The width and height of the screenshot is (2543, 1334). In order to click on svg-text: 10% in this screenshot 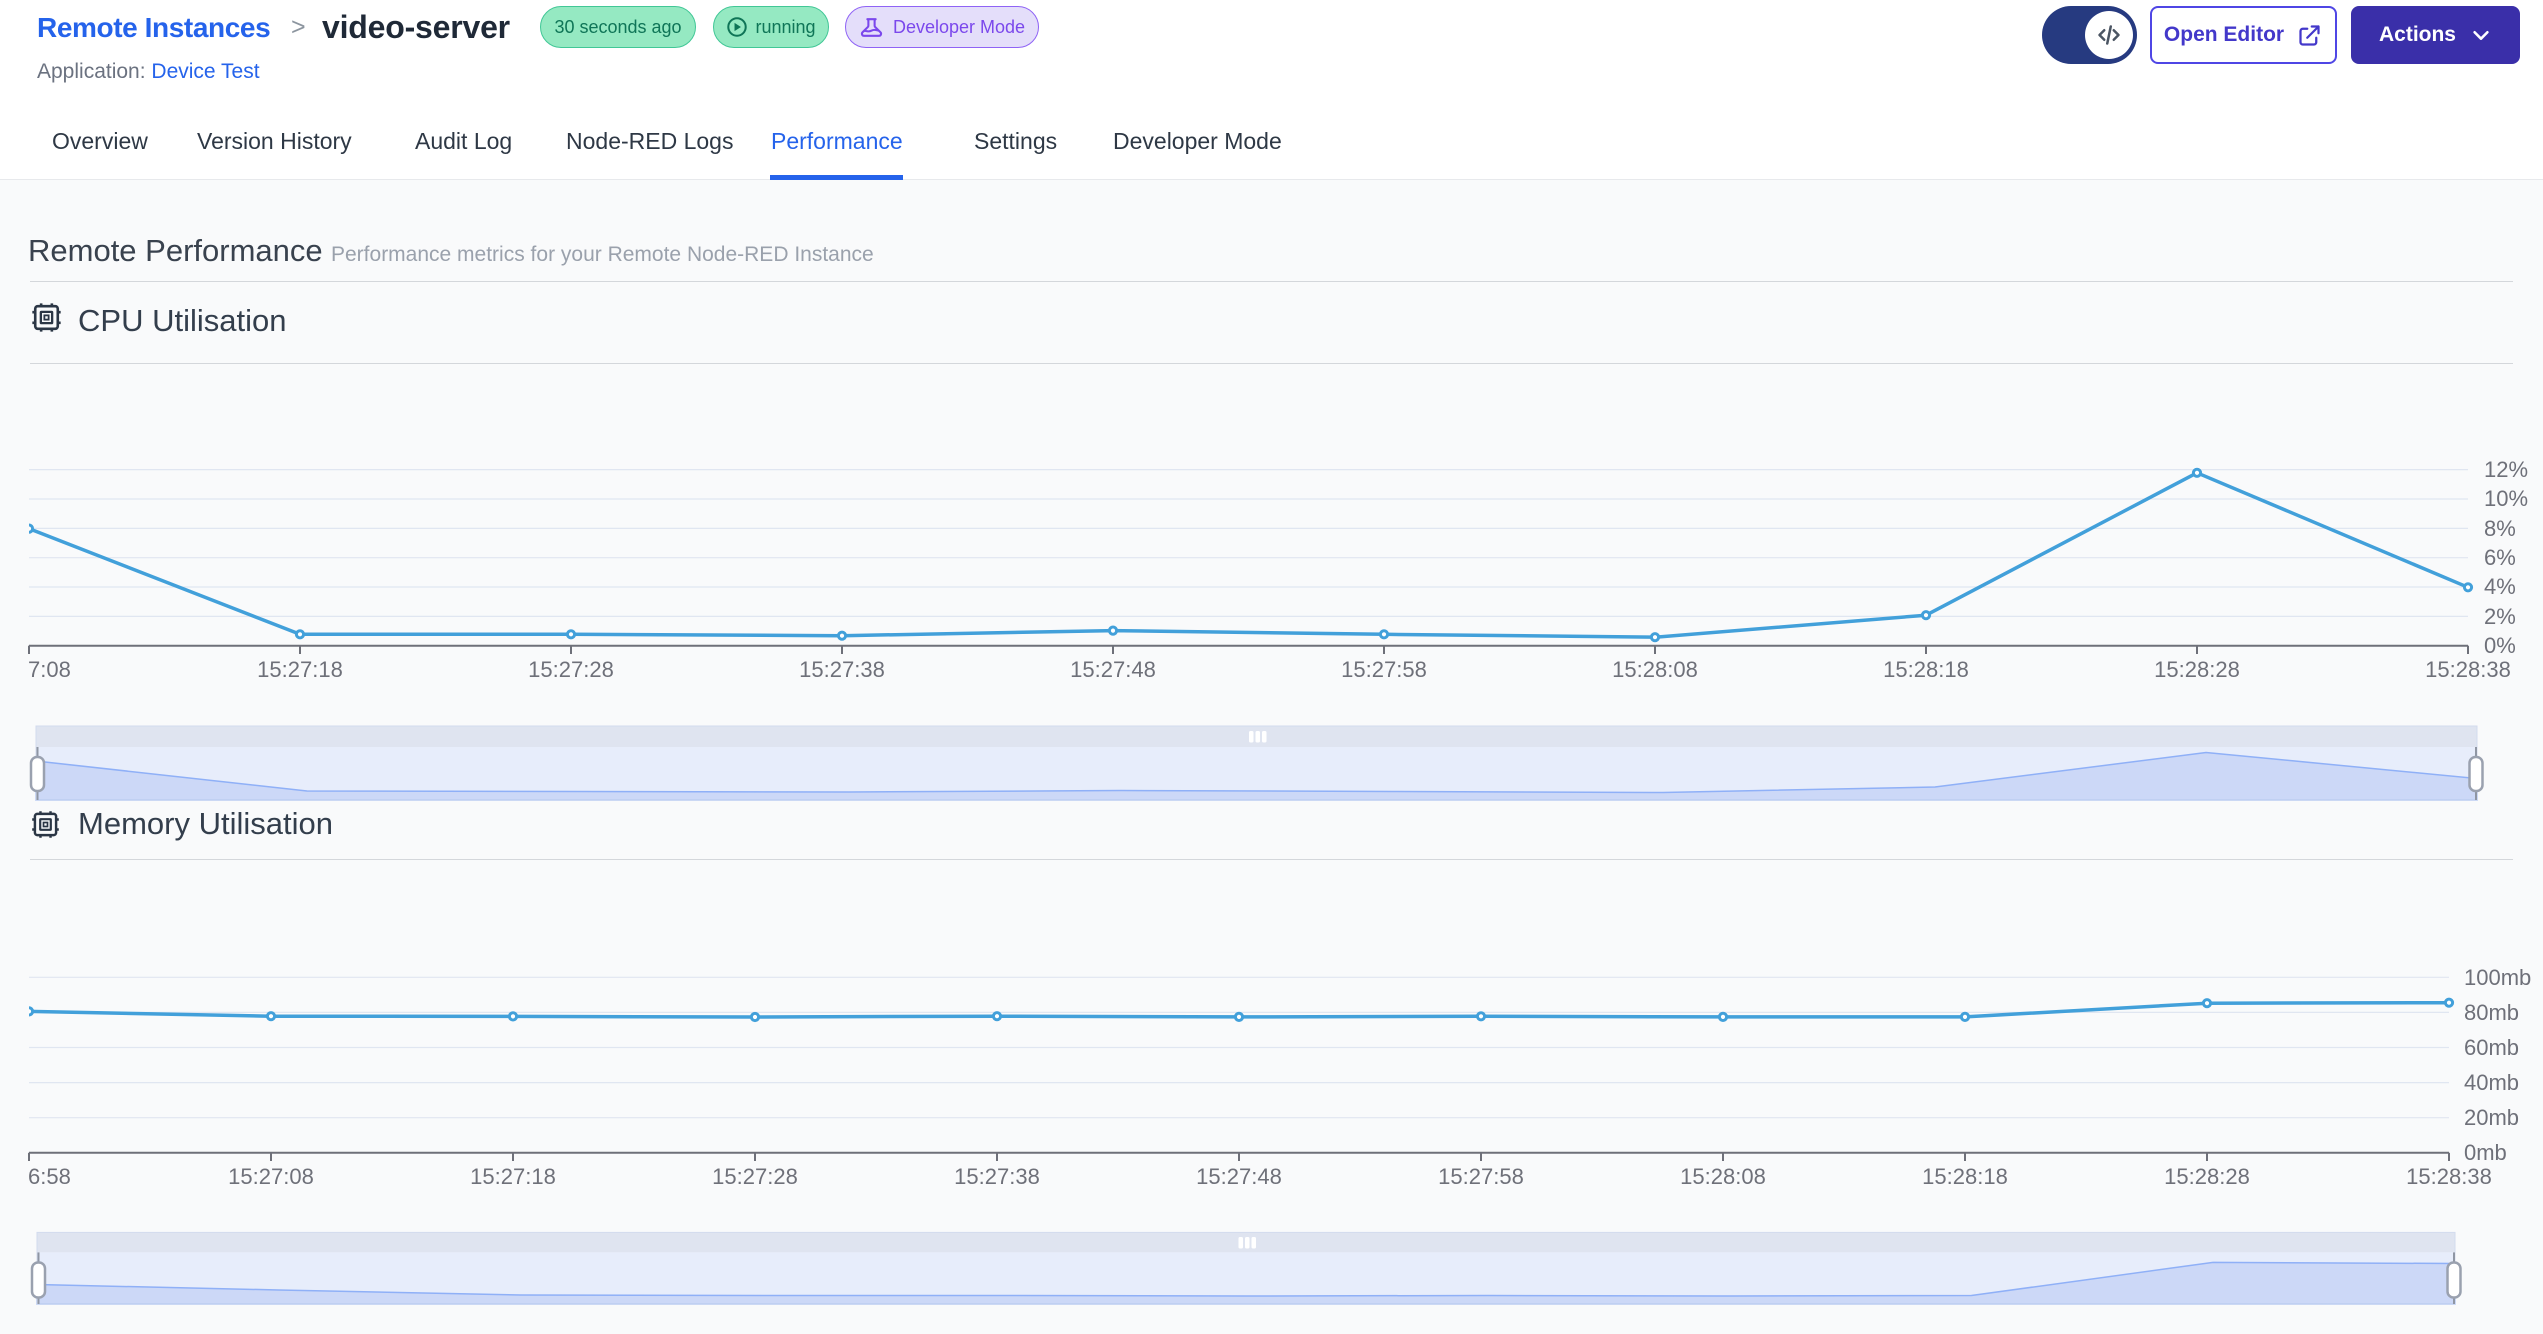, I will do `click(2506, 498)`.